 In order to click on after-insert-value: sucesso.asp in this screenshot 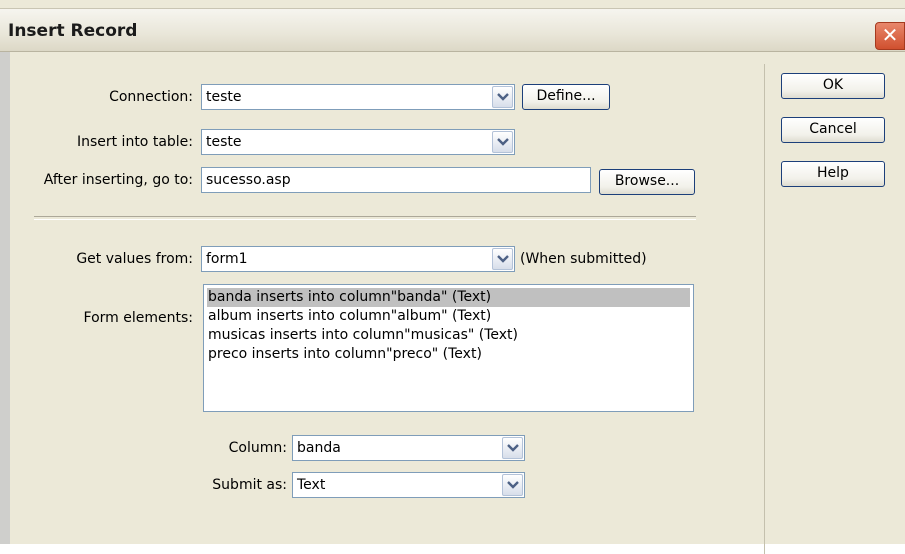, I will do `click(248, 180)`.